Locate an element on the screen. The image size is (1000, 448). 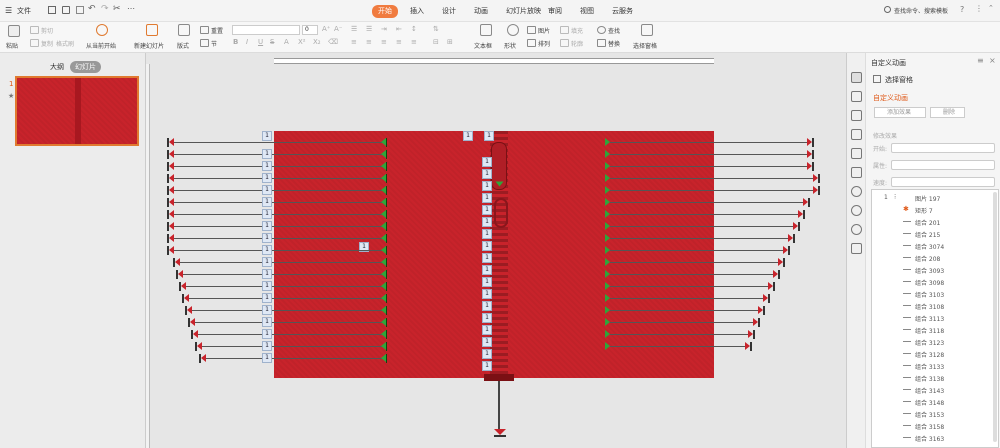
animation-list-item: 组合 208 is located at coordinates (935, 258).